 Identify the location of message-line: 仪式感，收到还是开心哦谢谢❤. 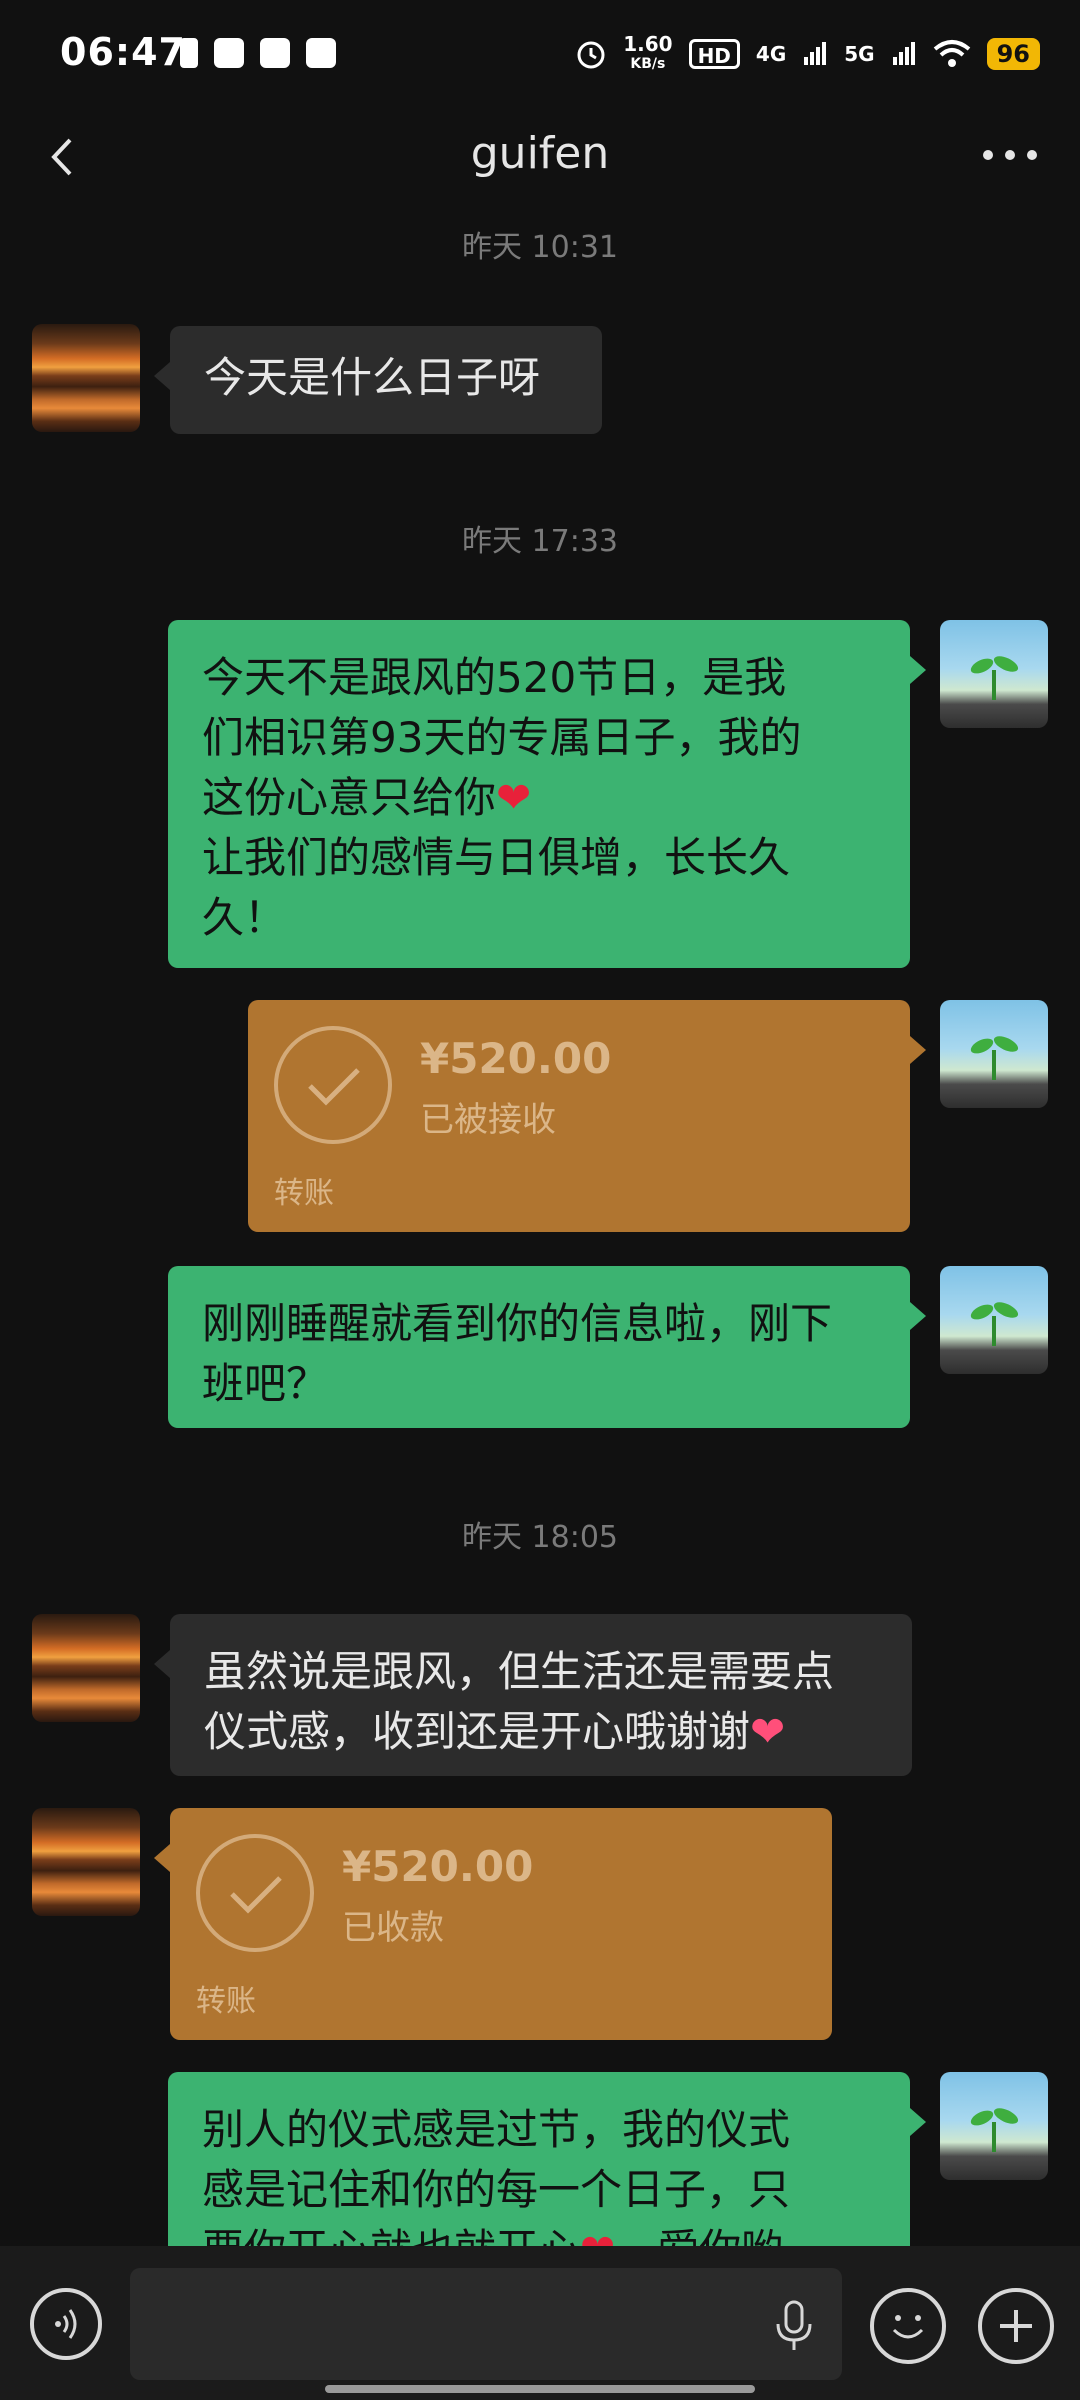
(541, 1732).